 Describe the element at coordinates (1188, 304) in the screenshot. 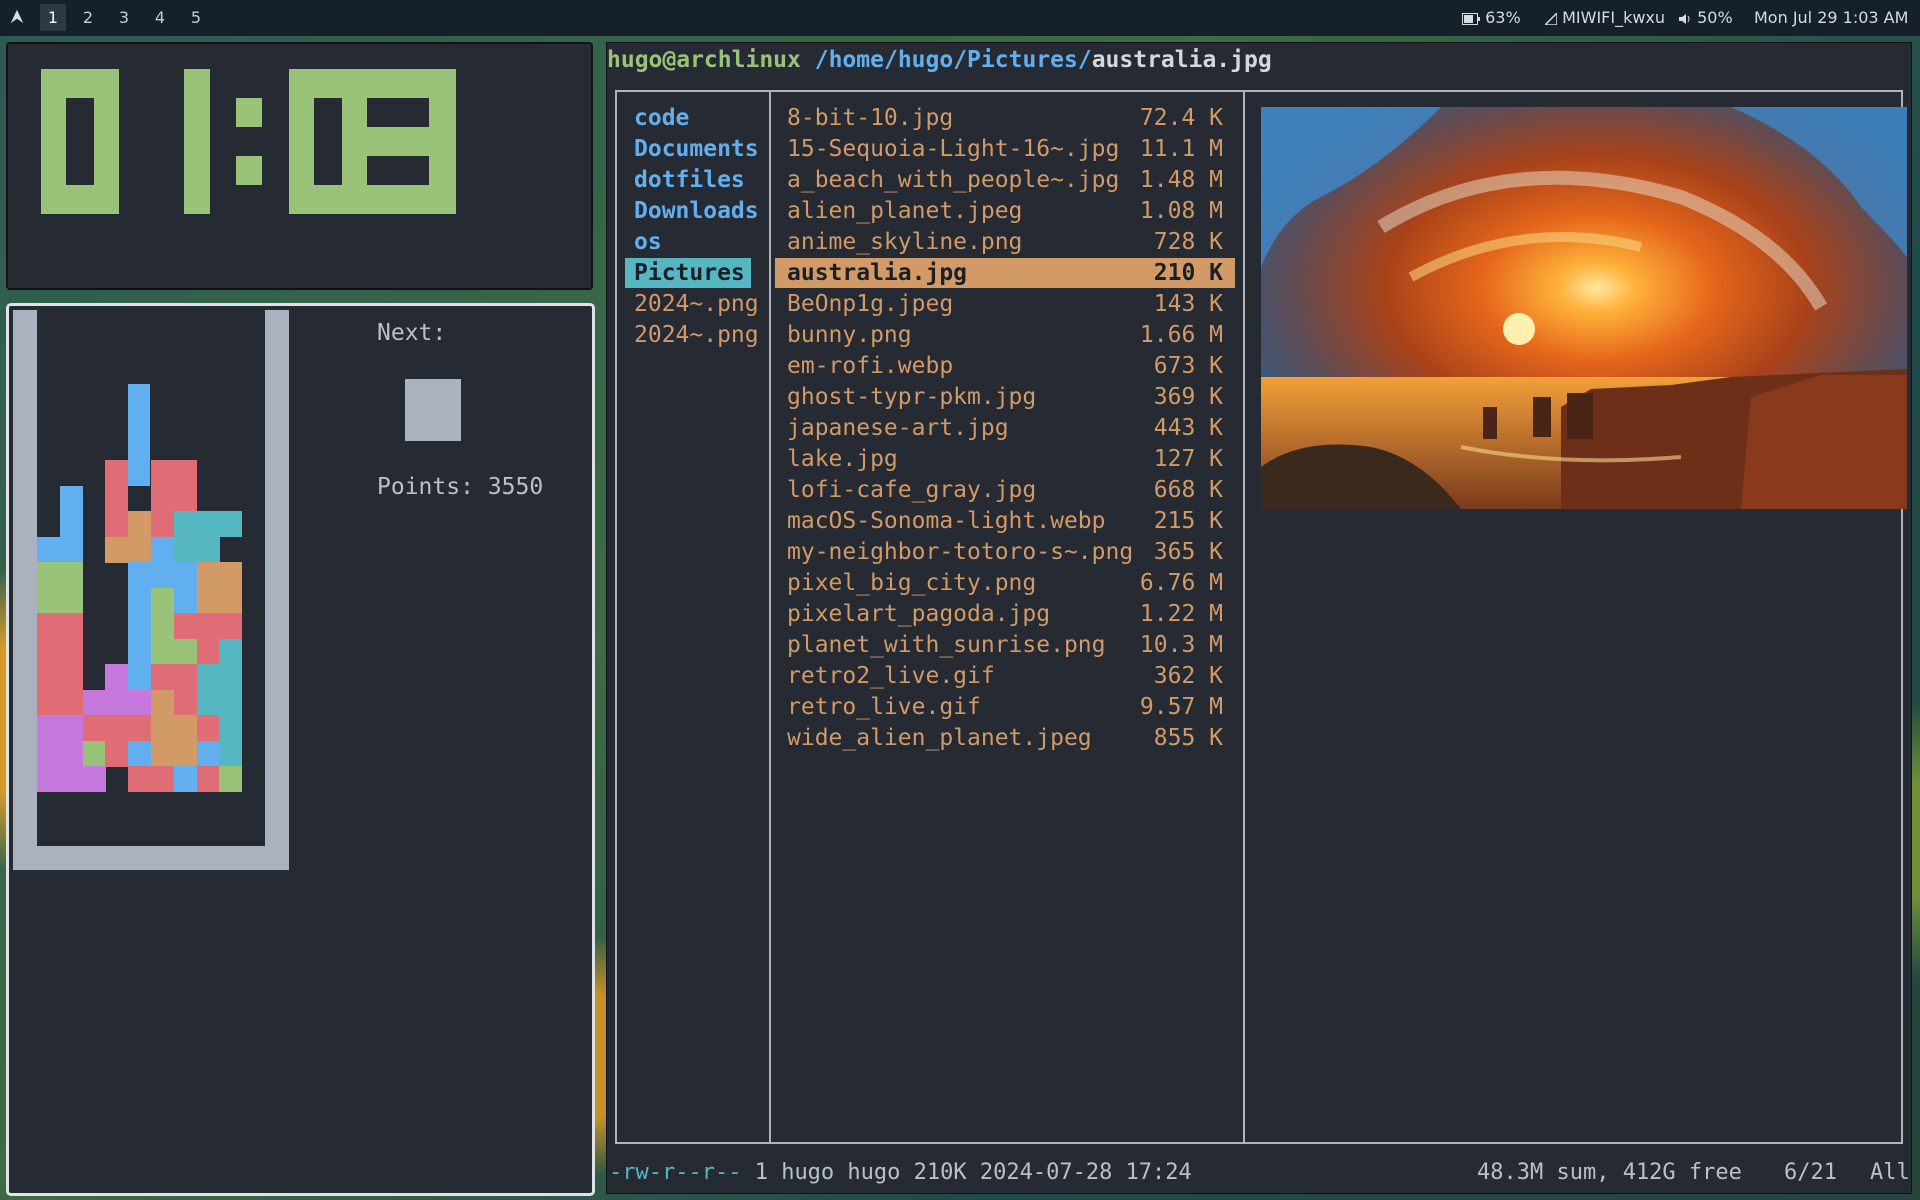

I see `file-size: 143 K` at that location.